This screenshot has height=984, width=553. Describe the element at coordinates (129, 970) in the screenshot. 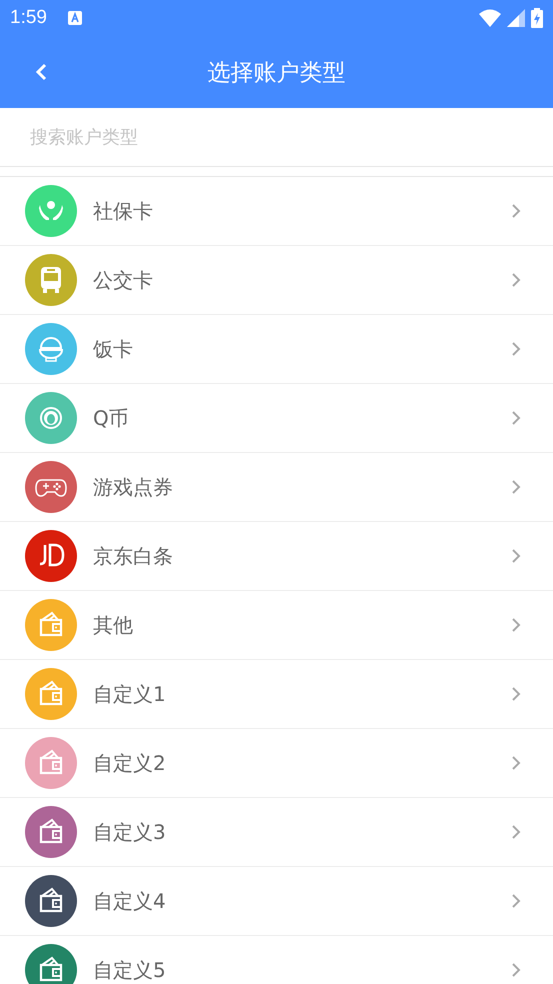

I see `item-label: 自定义5` at that location.